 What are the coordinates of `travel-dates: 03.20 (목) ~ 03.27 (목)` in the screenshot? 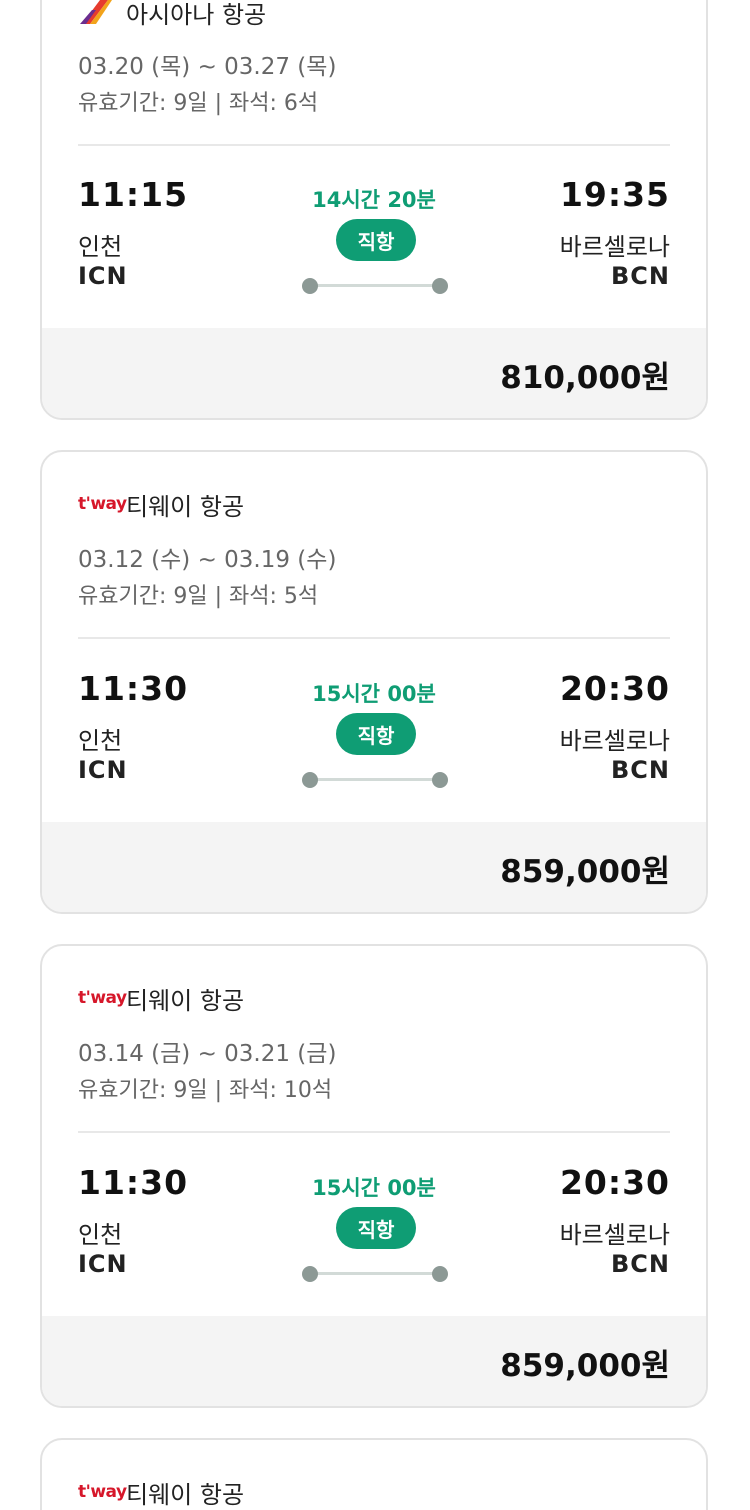 It's located at (207, 67).